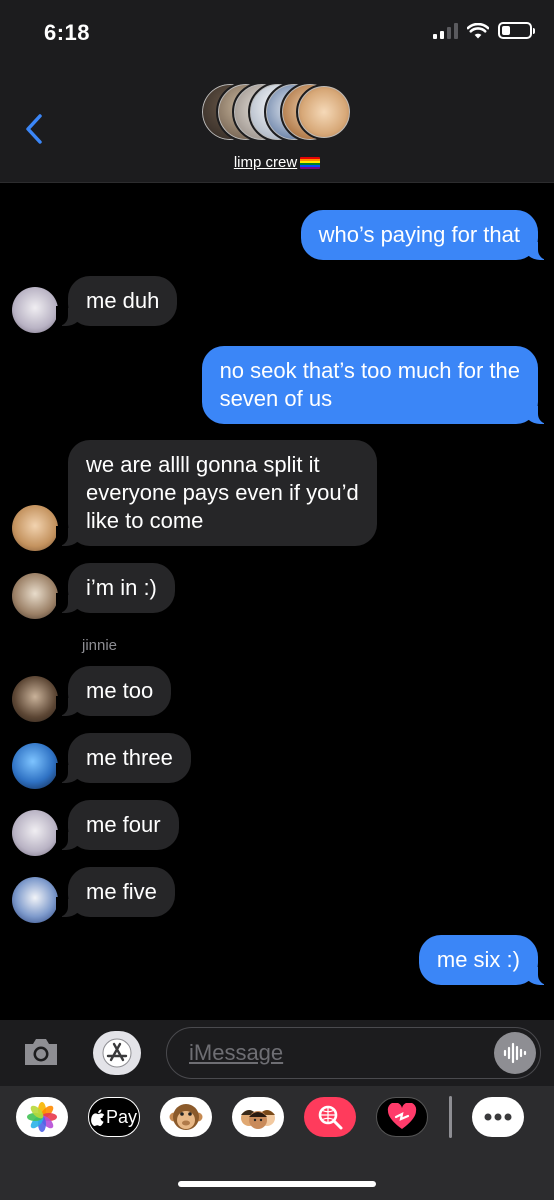  What do you see at coordinates (484, 960) in the screenshot?
I see `message-bubble-sent: me six :)` at bounding box center [484, 960].